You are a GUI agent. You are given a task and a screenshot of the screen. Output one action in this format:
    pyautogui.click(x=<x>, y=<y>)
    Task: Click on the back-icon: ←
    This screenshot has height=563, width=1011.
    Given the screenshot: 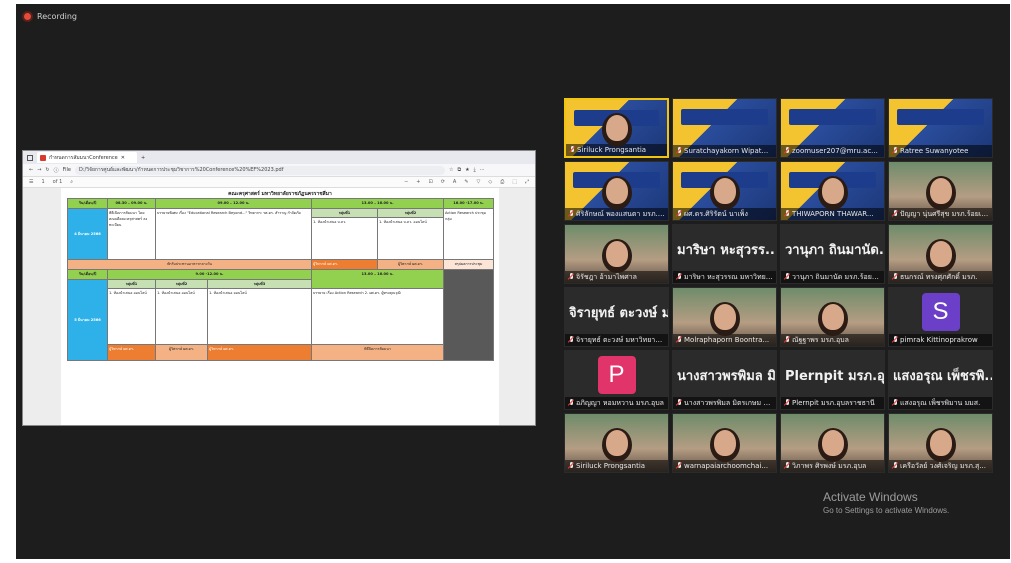 What is the action you would take?
    pyautogui.click(x=31, y=170)
    